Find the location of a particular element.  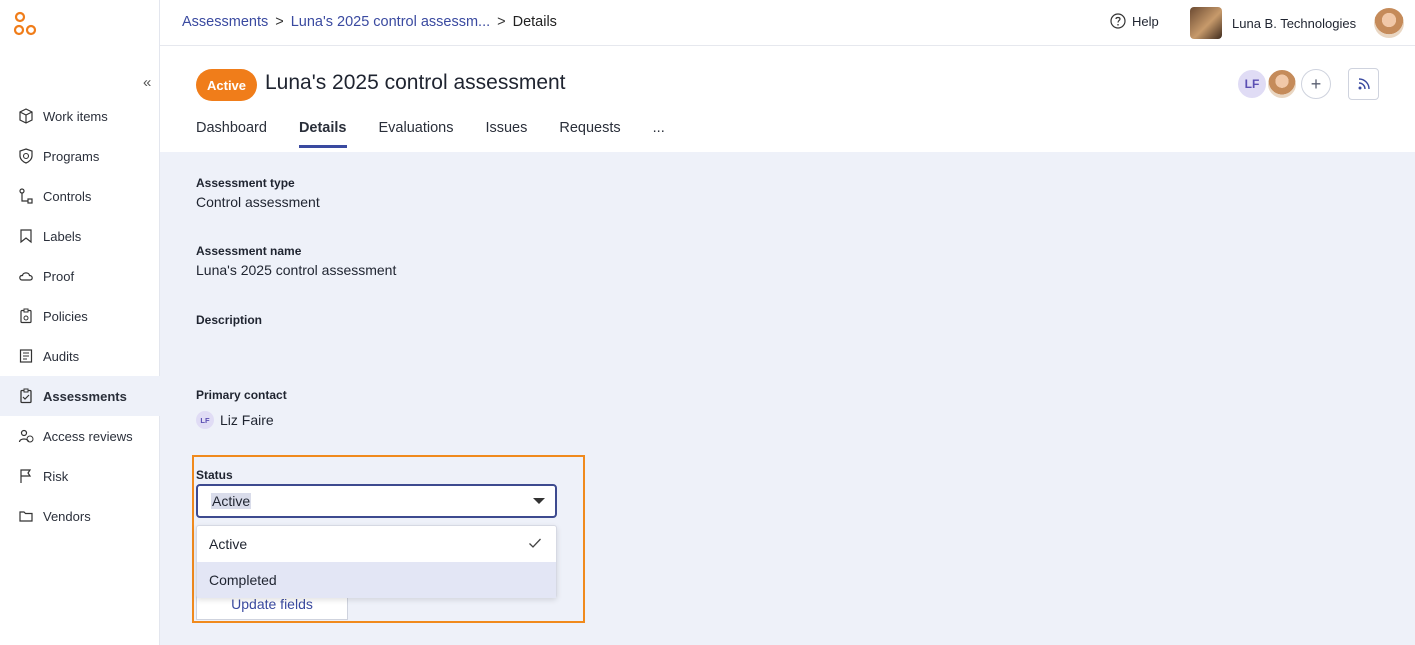

sidebar-item-work-items: Work items is located at coordinates (80, 116).